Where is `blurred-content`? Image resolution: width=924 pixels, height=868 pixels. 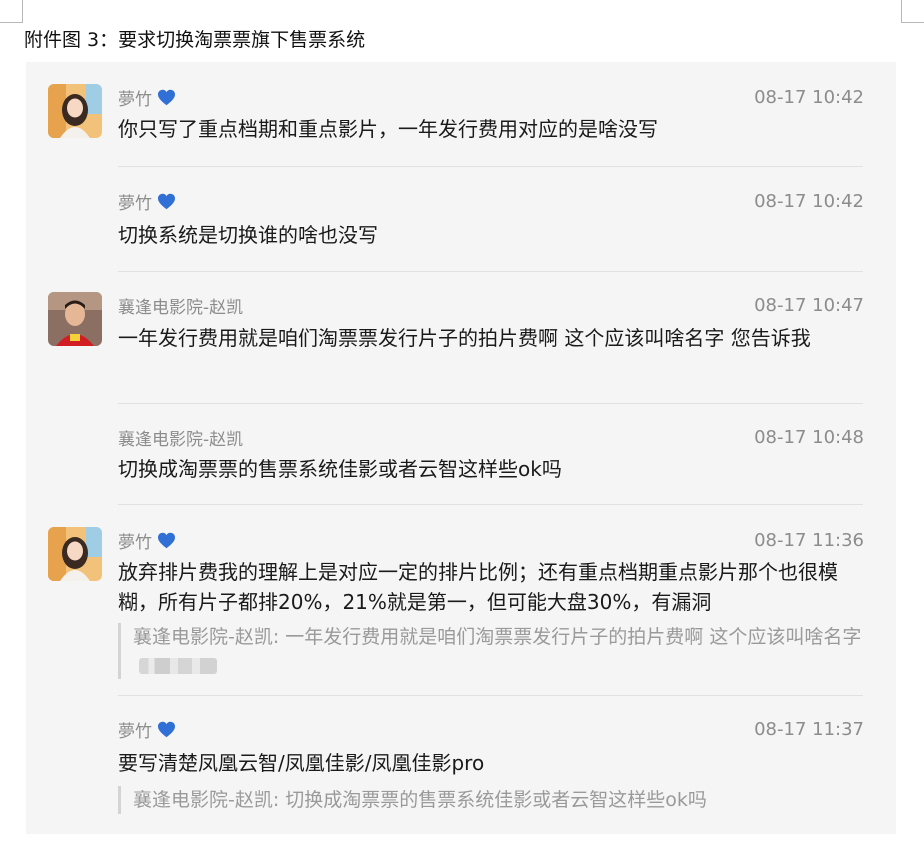
blurred-content is located at coordinates (178, 665).